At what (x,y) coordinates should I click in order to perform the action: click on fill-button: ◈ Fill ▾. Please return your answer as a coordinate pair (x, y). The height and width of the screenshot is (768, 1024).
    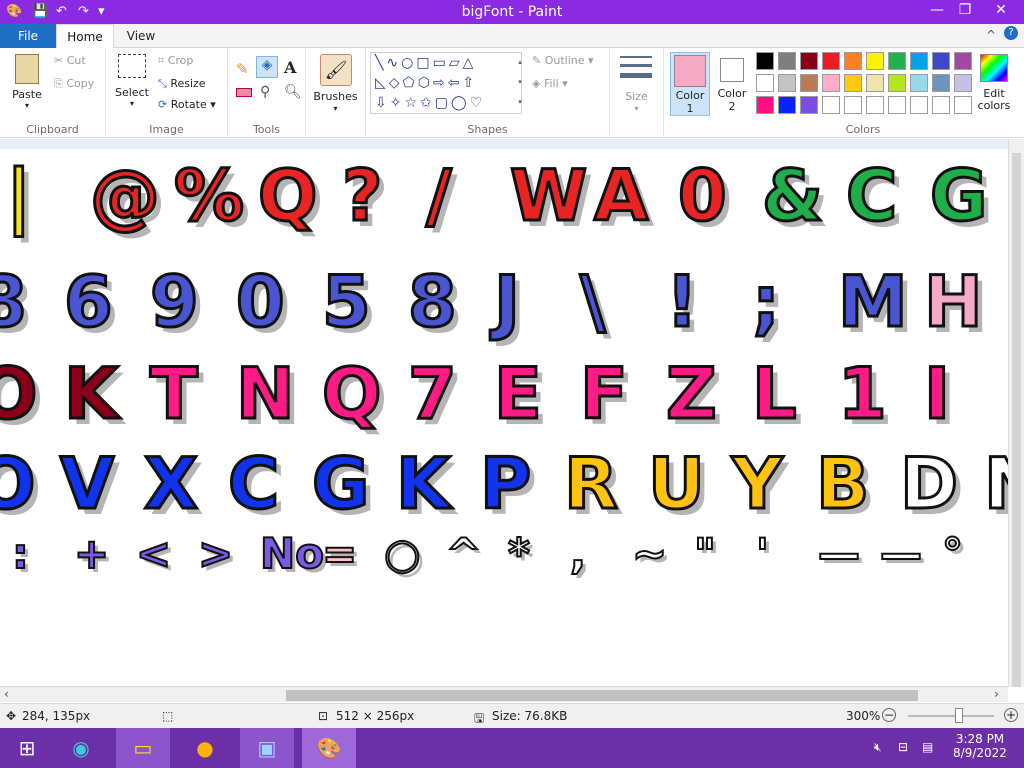
    Looking at the image, I should click on (550, 83).